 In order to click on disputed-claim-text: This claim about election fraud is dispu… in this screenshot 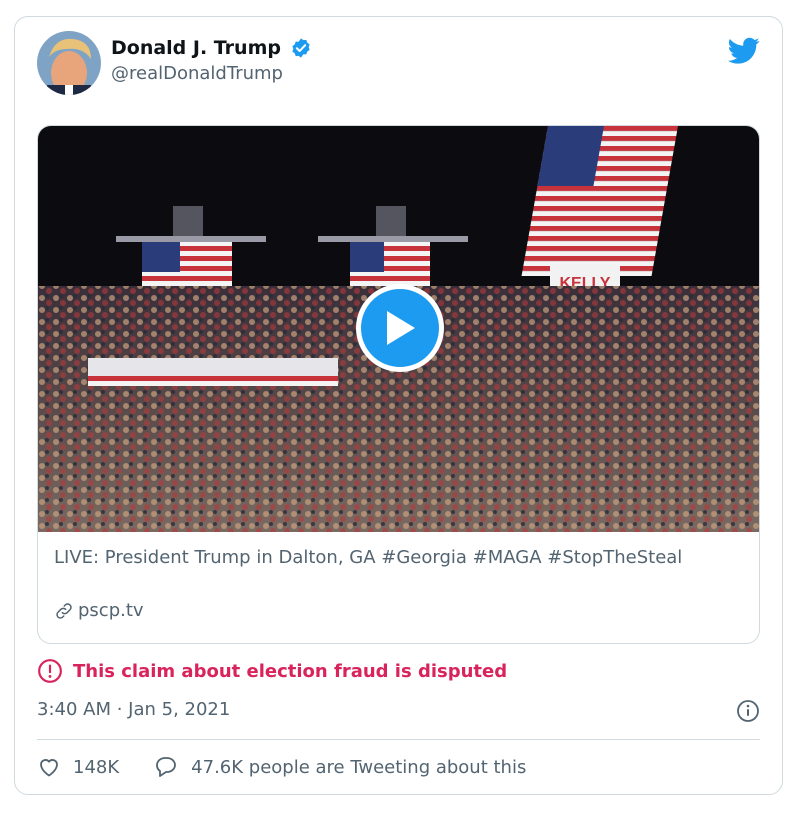, I will do `click(290, 671)`.